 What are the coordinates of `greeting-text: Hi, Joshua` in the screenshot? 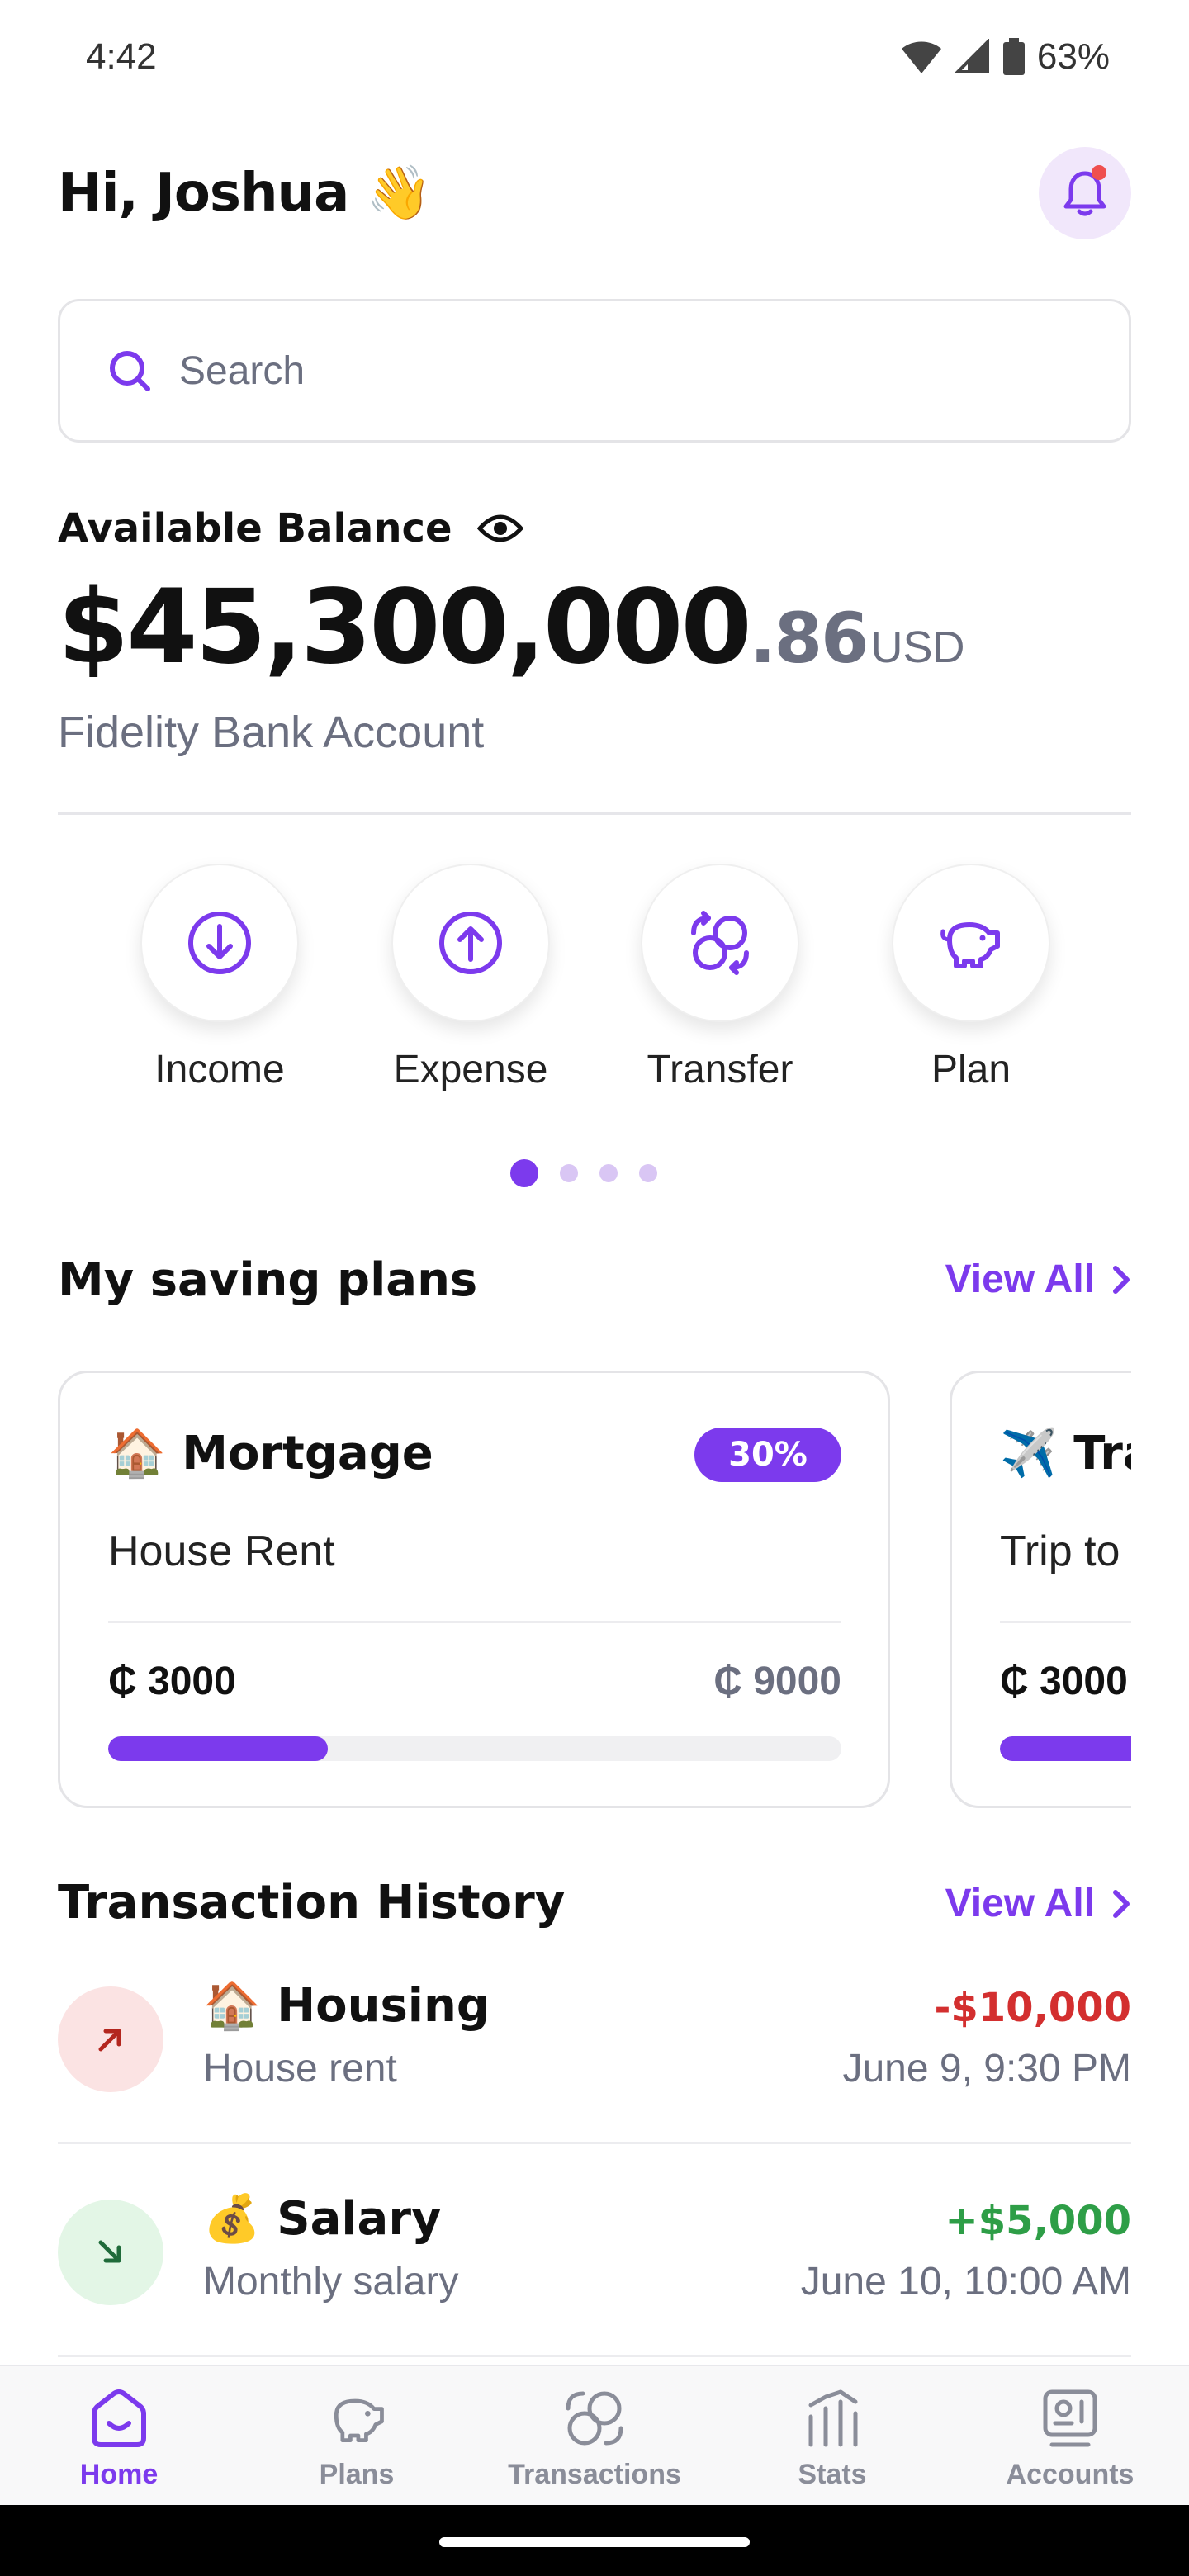 It's located at (203, 193).